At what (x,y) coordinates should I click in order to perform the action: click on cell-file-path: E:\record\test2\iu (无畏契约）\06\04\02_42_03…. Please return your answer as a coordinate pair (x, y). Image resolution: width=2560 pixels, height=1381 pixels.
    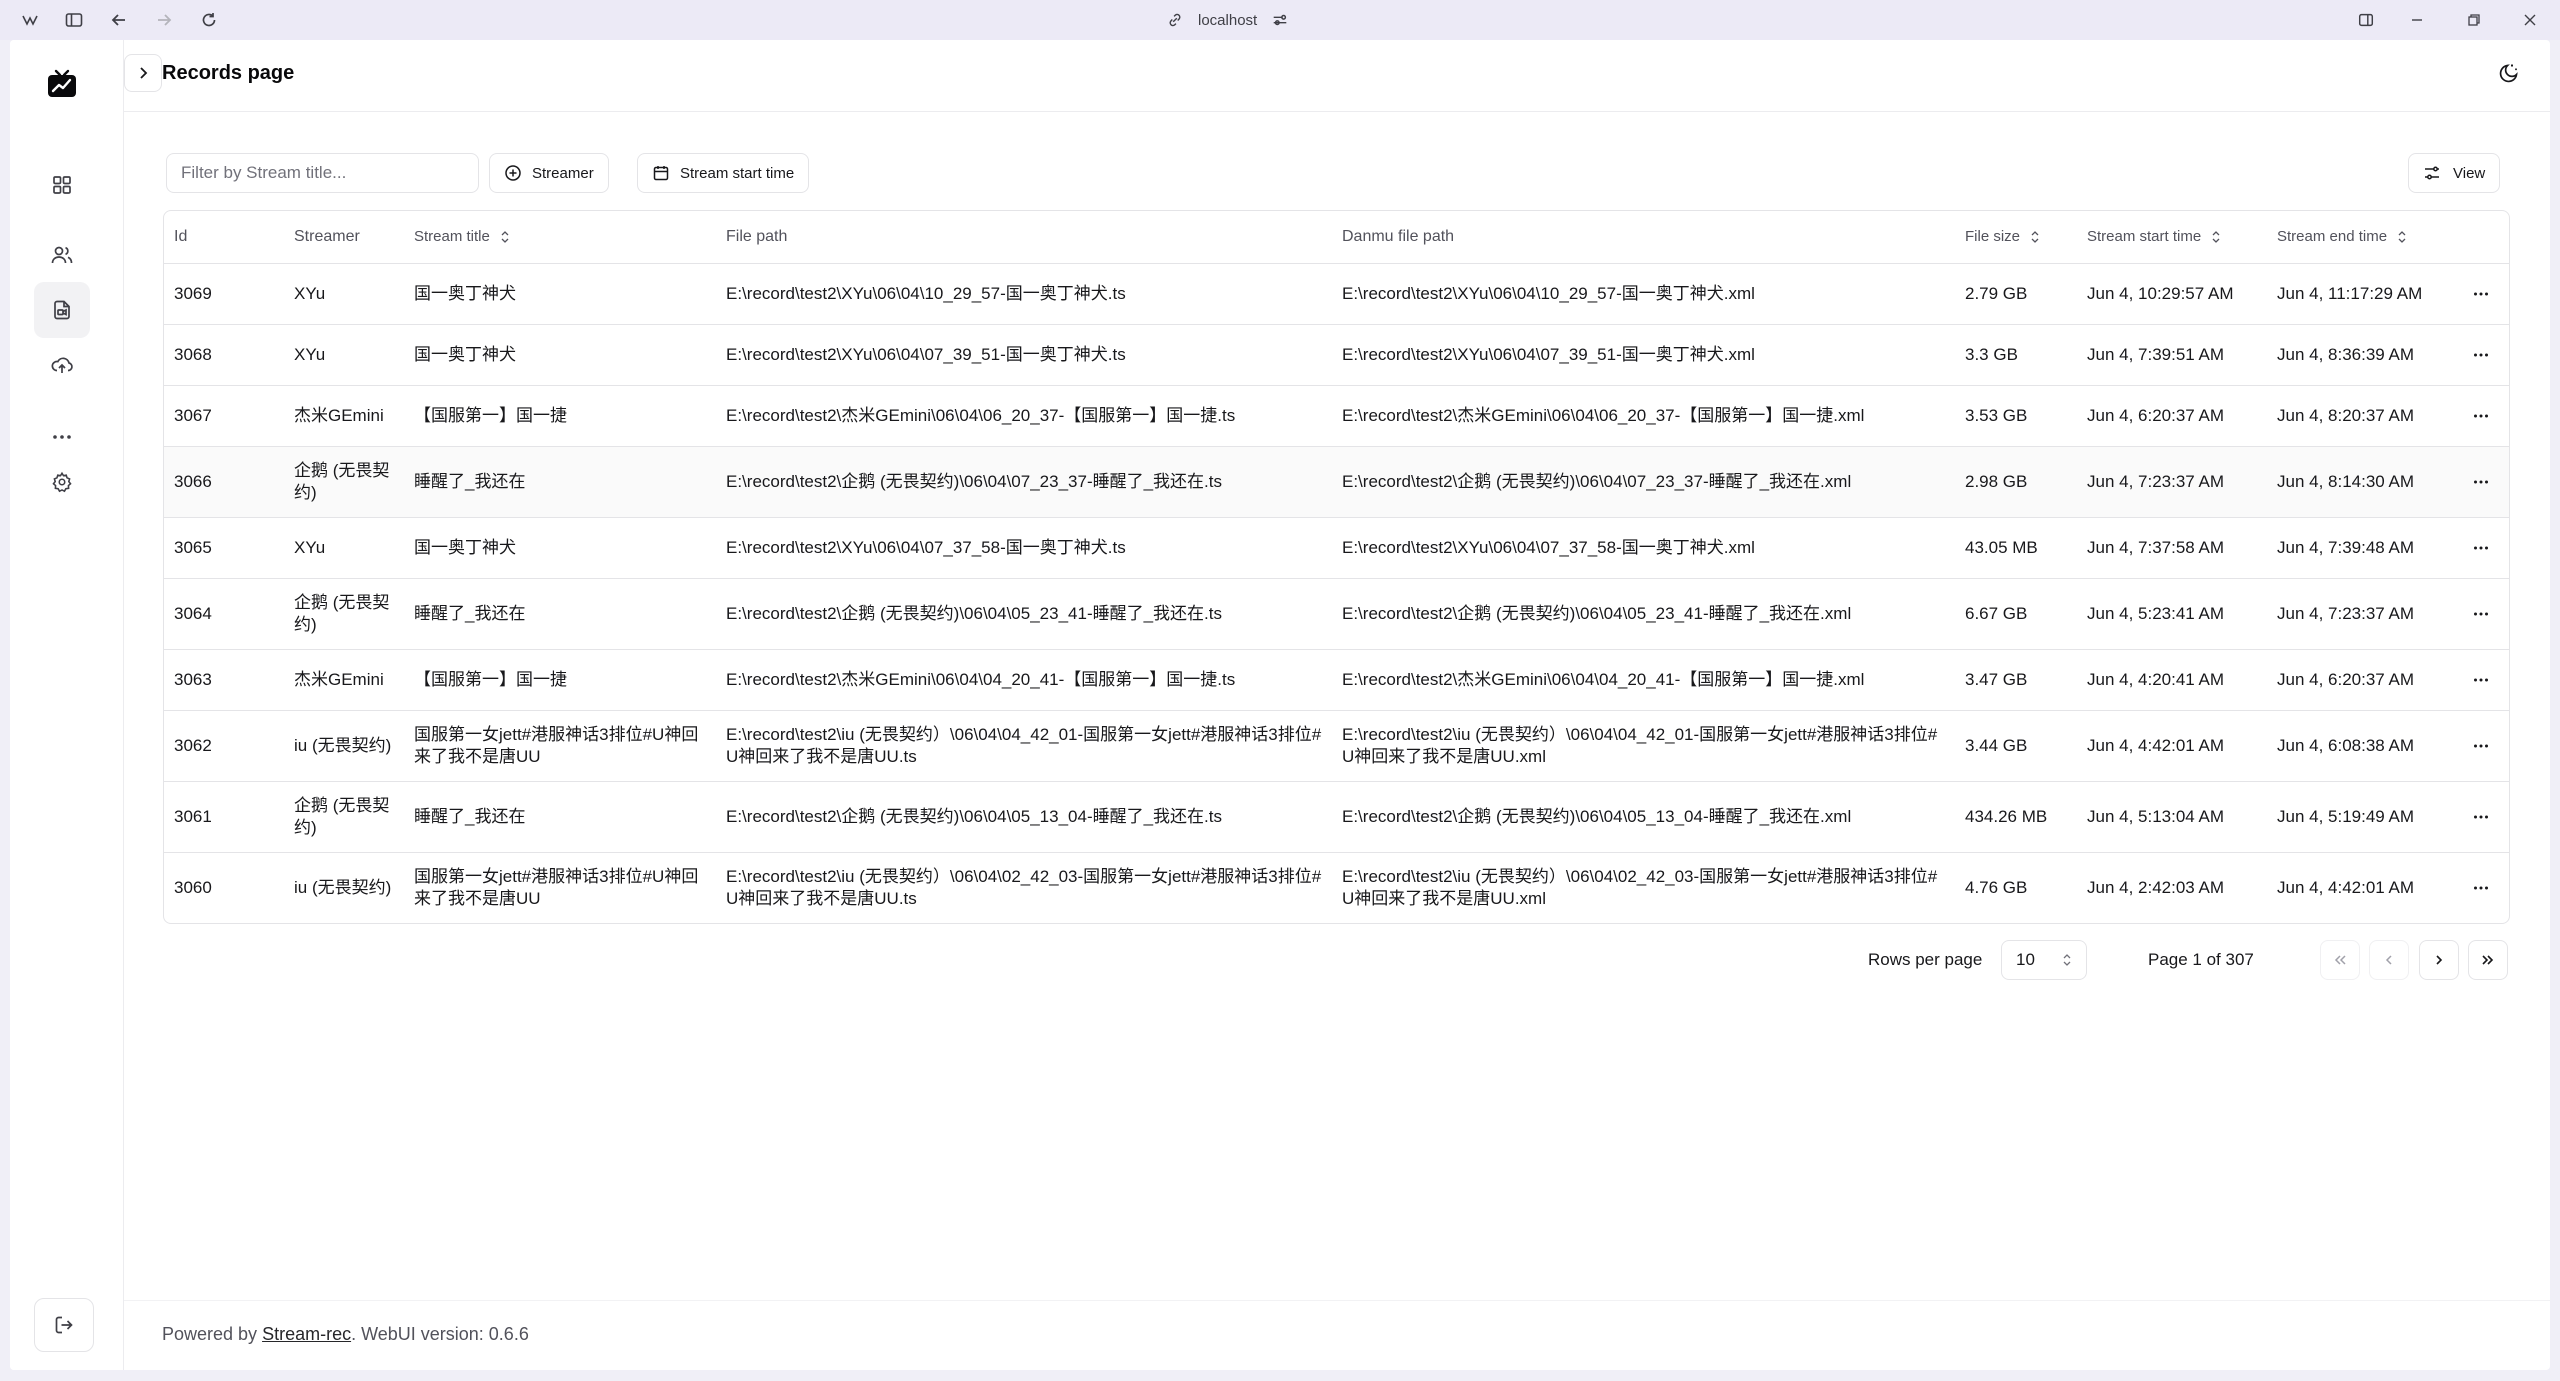
    Looking at the image, I should click on (1024, 887).